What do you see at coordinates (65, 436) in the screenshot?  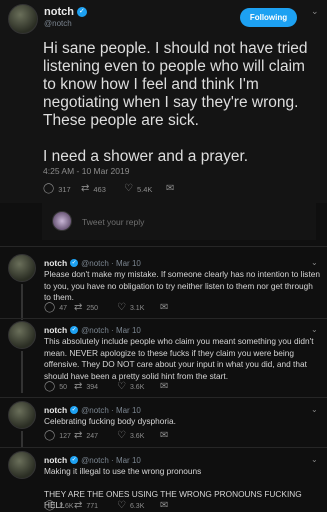 I see `reply-count: 127` at bounding box center [65, 436].